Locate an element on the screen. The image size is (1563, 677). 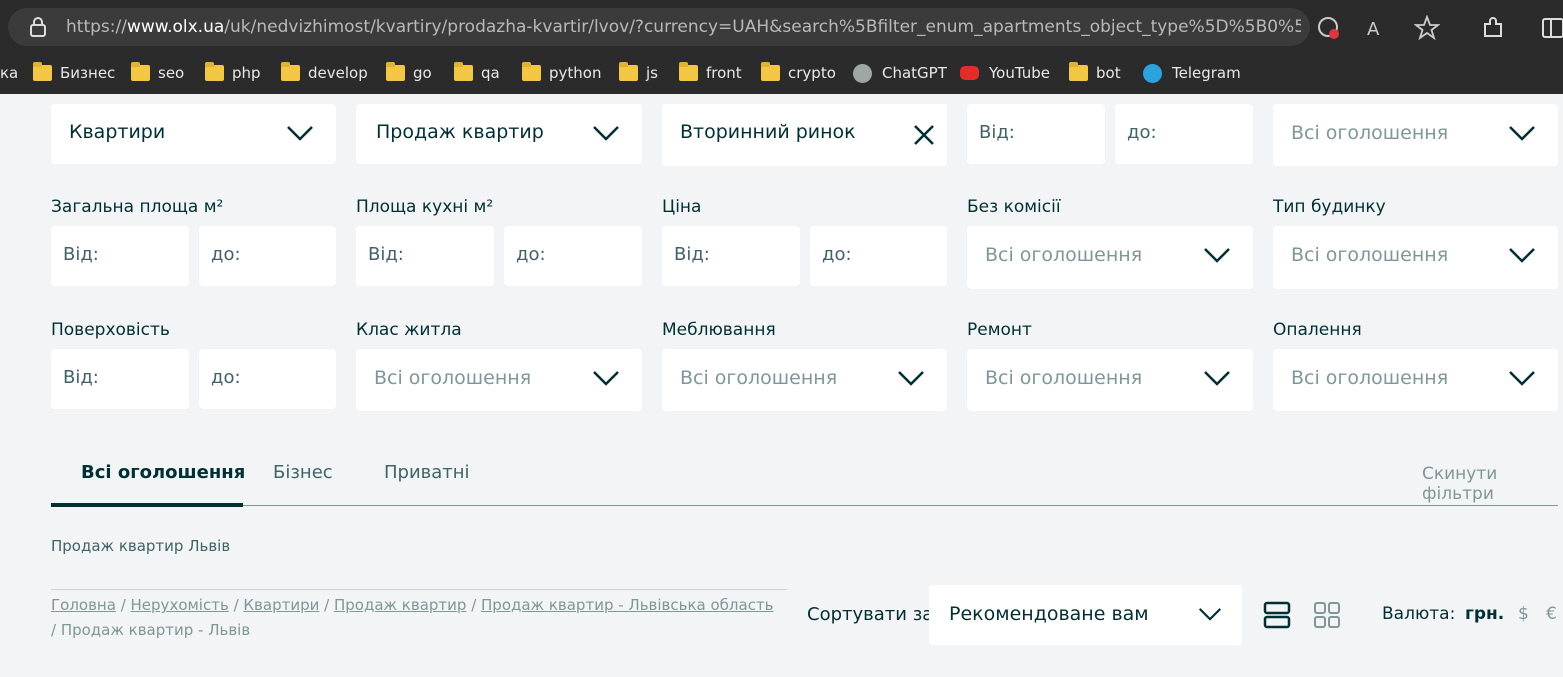
bookmark-item: YouTube is located at coordinates (1005, 73).